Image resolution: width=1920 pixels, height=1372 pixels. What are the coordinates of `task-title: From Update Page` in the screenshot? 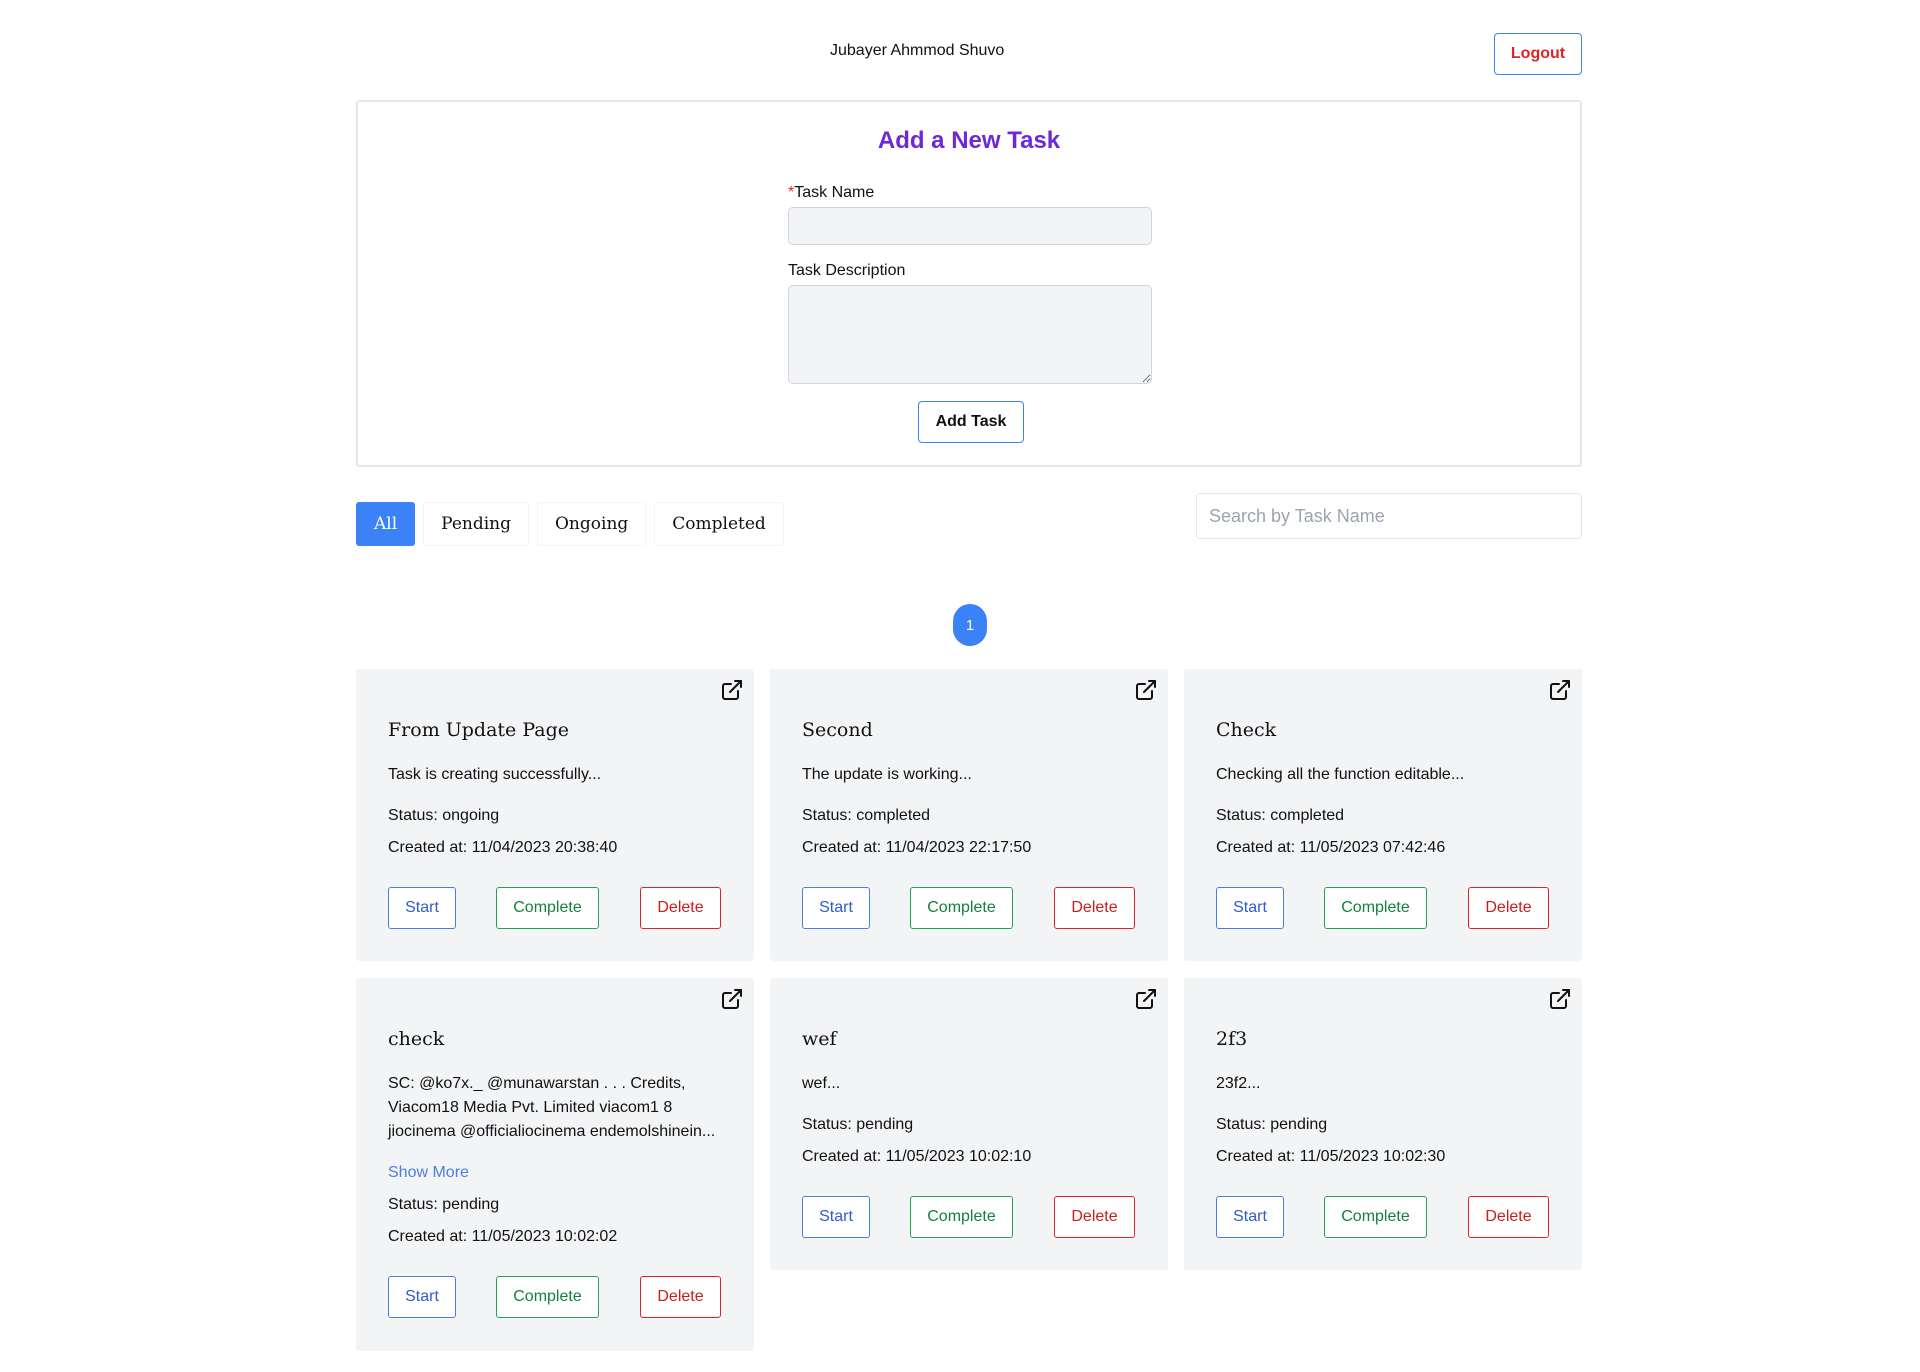 It's located at (479, 730).